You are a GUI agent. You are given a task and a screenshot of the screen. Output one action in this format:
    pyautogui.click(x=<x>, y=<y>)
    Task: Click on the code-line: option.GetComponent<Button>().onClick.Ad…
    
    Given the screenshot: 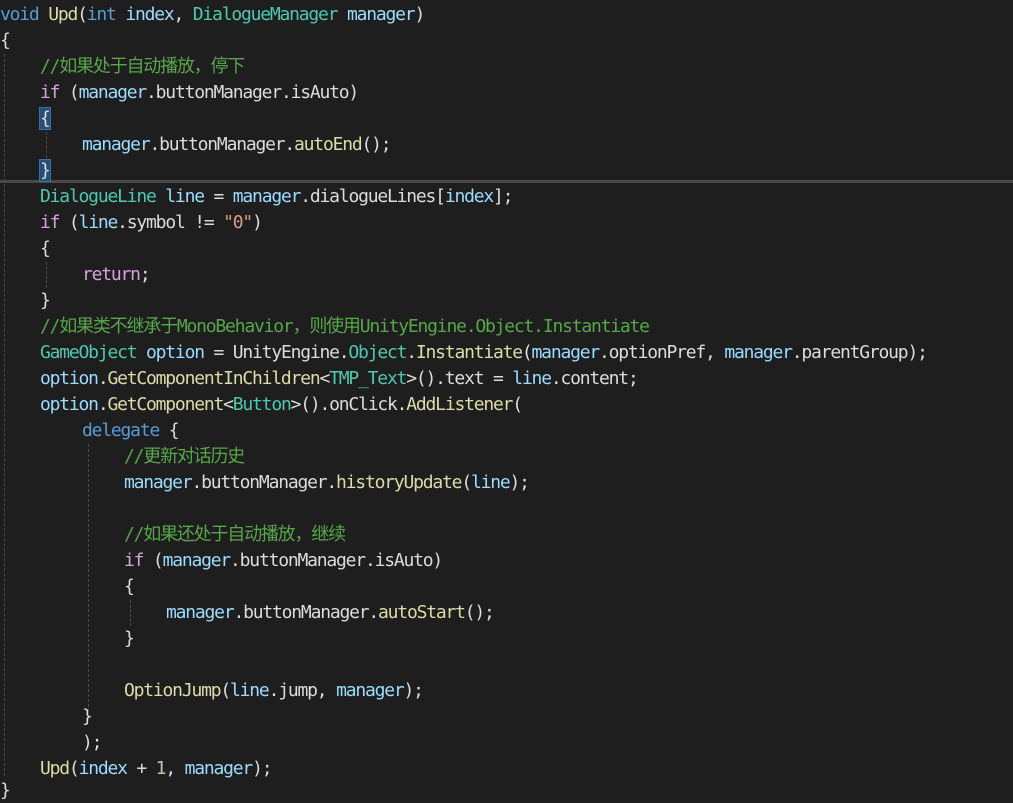 What is the action you would take?
    pyautogui.click(x=281, y=405)
    